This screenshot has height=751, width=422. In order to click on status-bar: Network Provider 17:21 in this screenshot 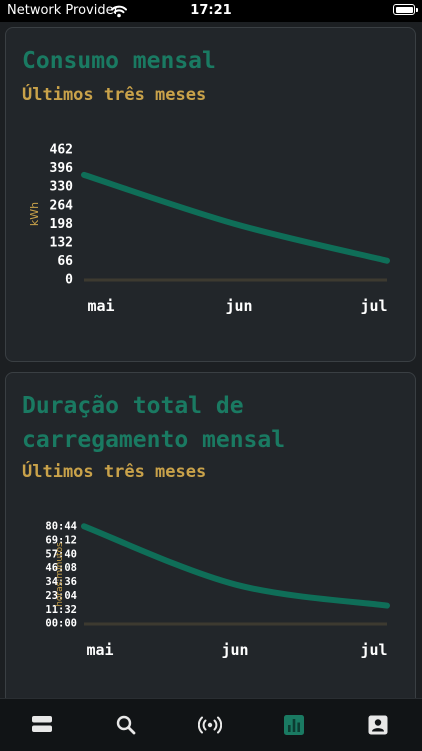, I will do `click(211, 11)`.